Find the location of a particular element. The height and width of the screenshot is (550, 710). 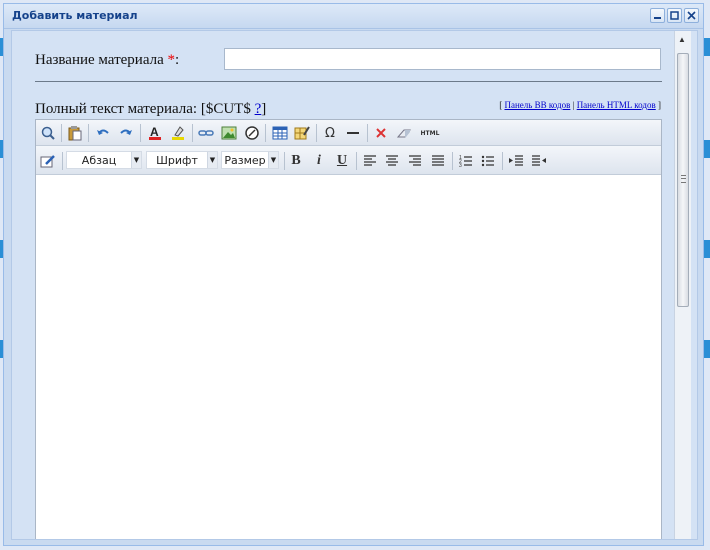

align-right-button is located at coordinates (415, 161).